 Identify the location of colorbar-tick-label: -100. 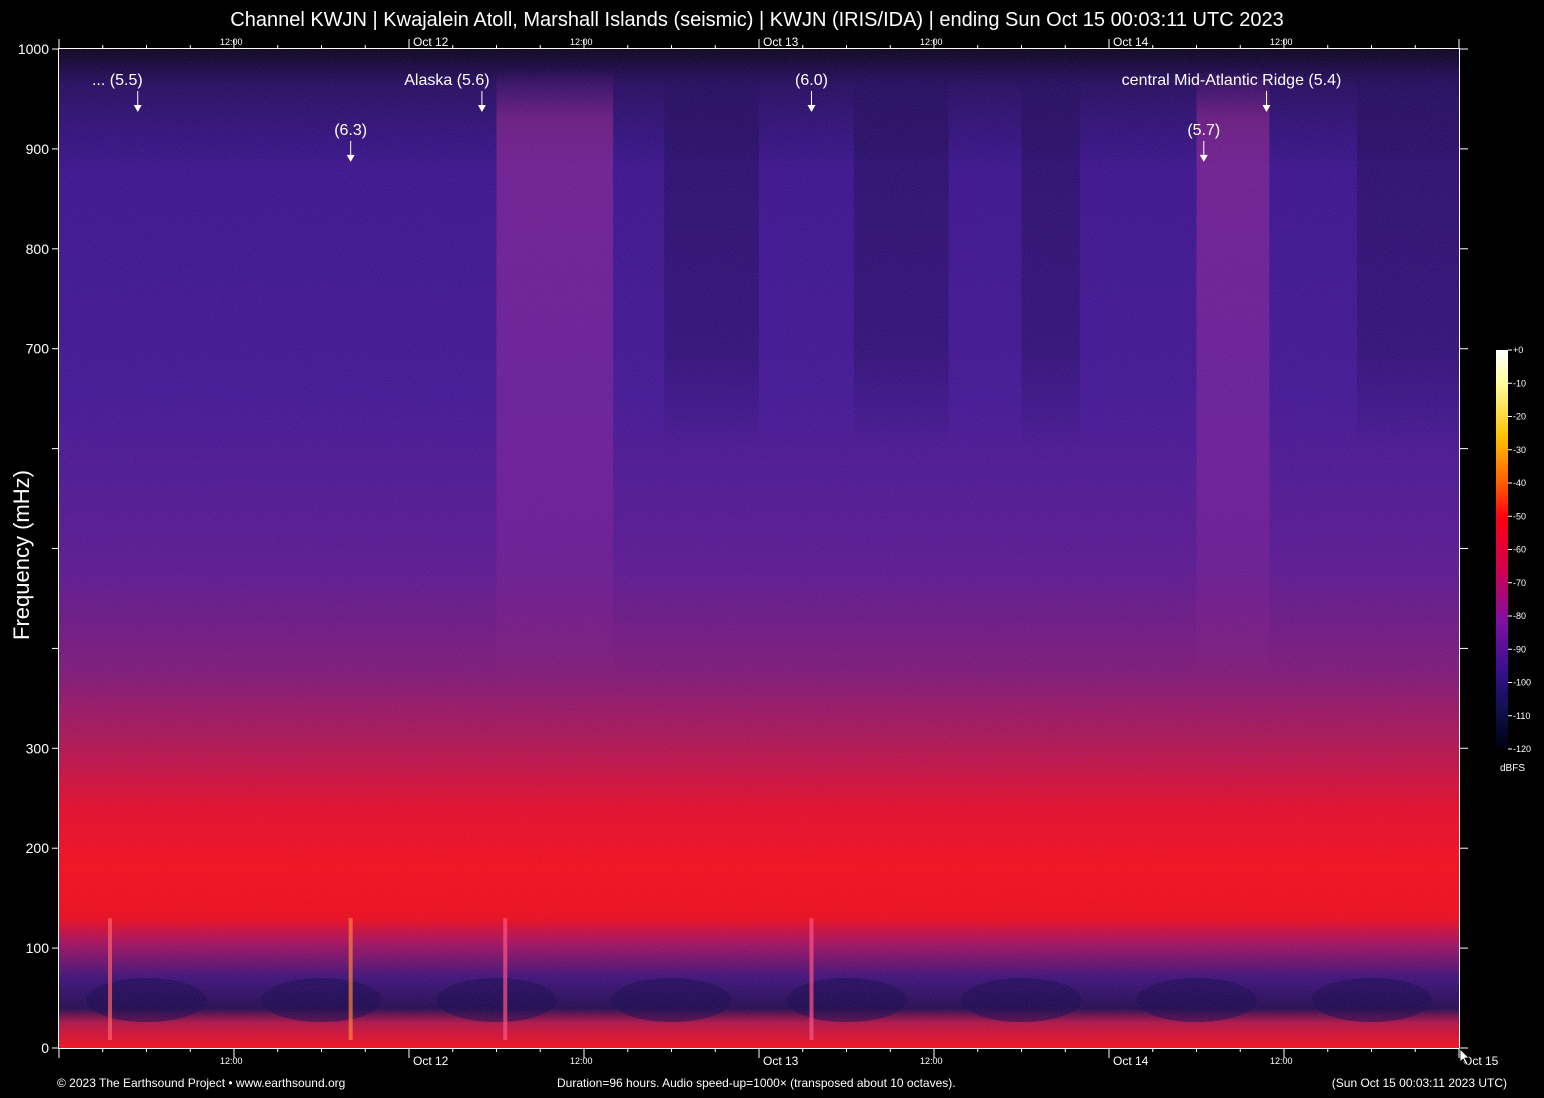
(1522, 683).